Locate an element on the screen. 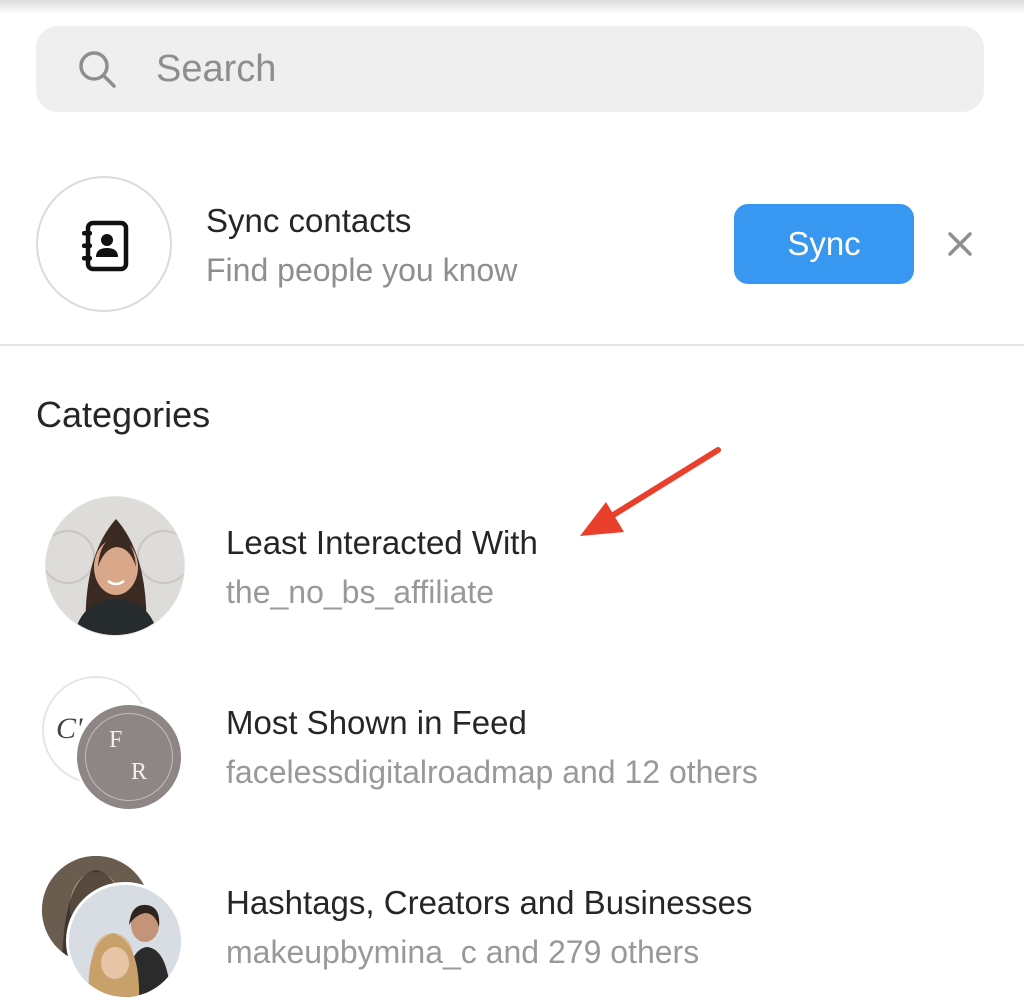 Image resolution: width=1024 pixels, height=1004 pixels. avatar-monogram-f: F is located at coordinates (116, 740).